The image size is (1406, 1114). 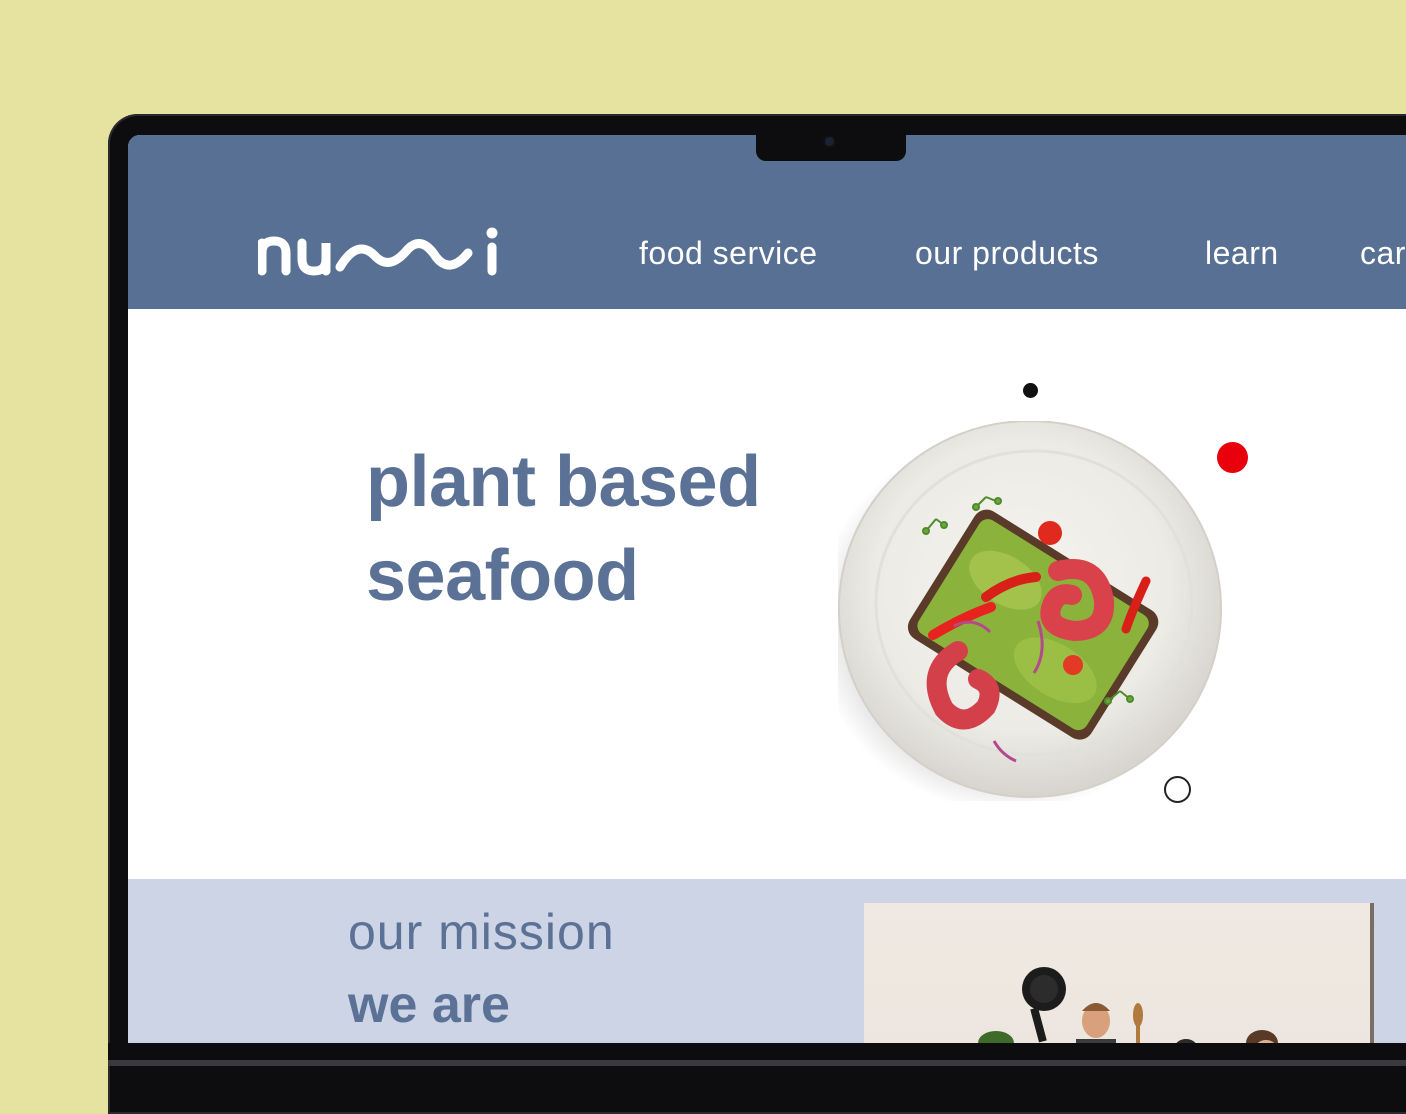 What do you see at coordinates (502, 576) in the screenshot?
I see `hero-title-line2: seafood` at bounding box center [502, 576].